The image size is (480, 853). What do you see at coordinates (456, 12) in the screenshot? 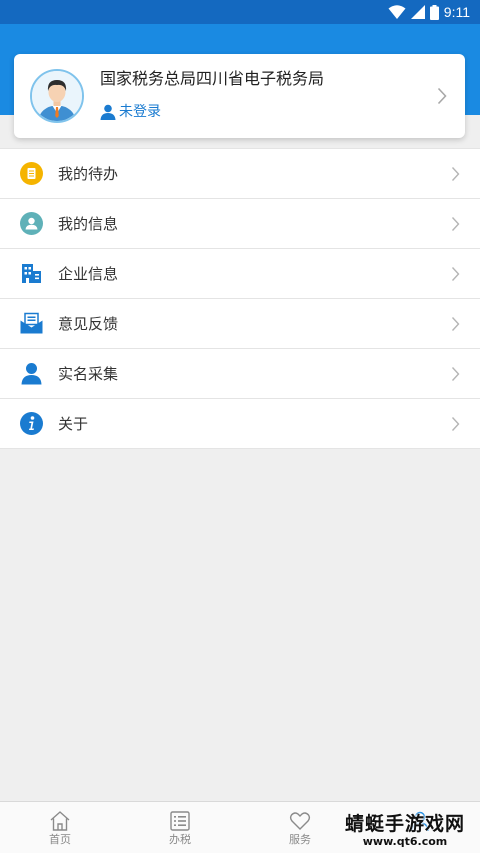
I see `status-time: 9:11` at bounding box center [456, 12].